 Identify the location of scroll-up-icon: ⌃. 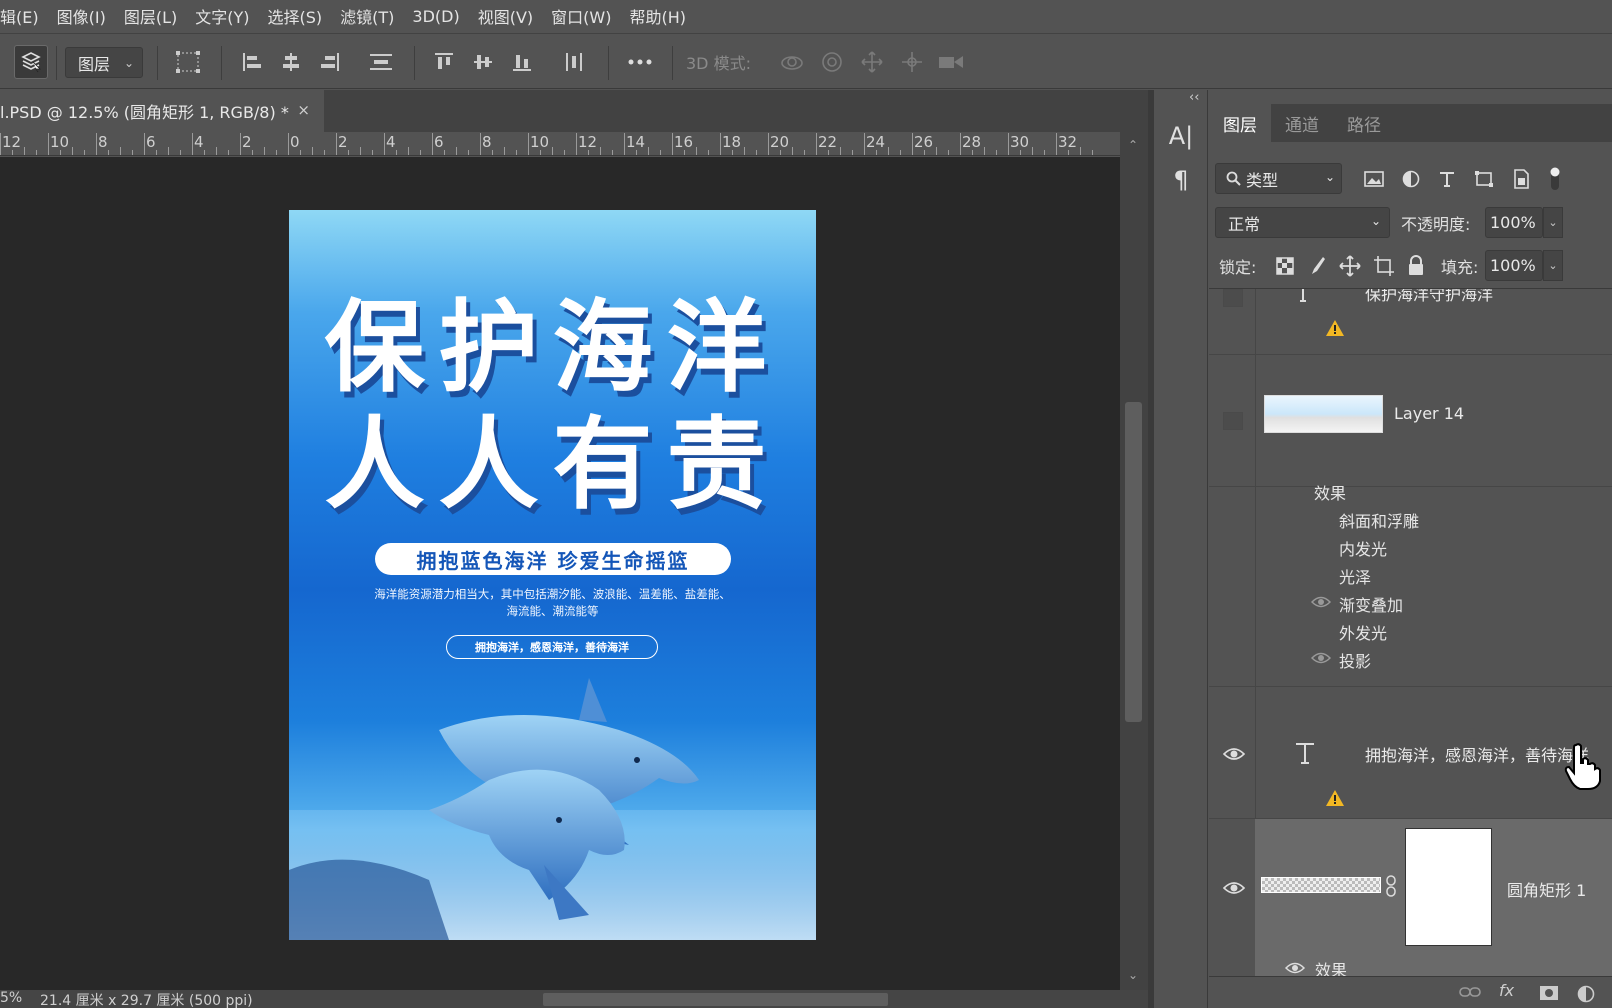
(1133, 145).